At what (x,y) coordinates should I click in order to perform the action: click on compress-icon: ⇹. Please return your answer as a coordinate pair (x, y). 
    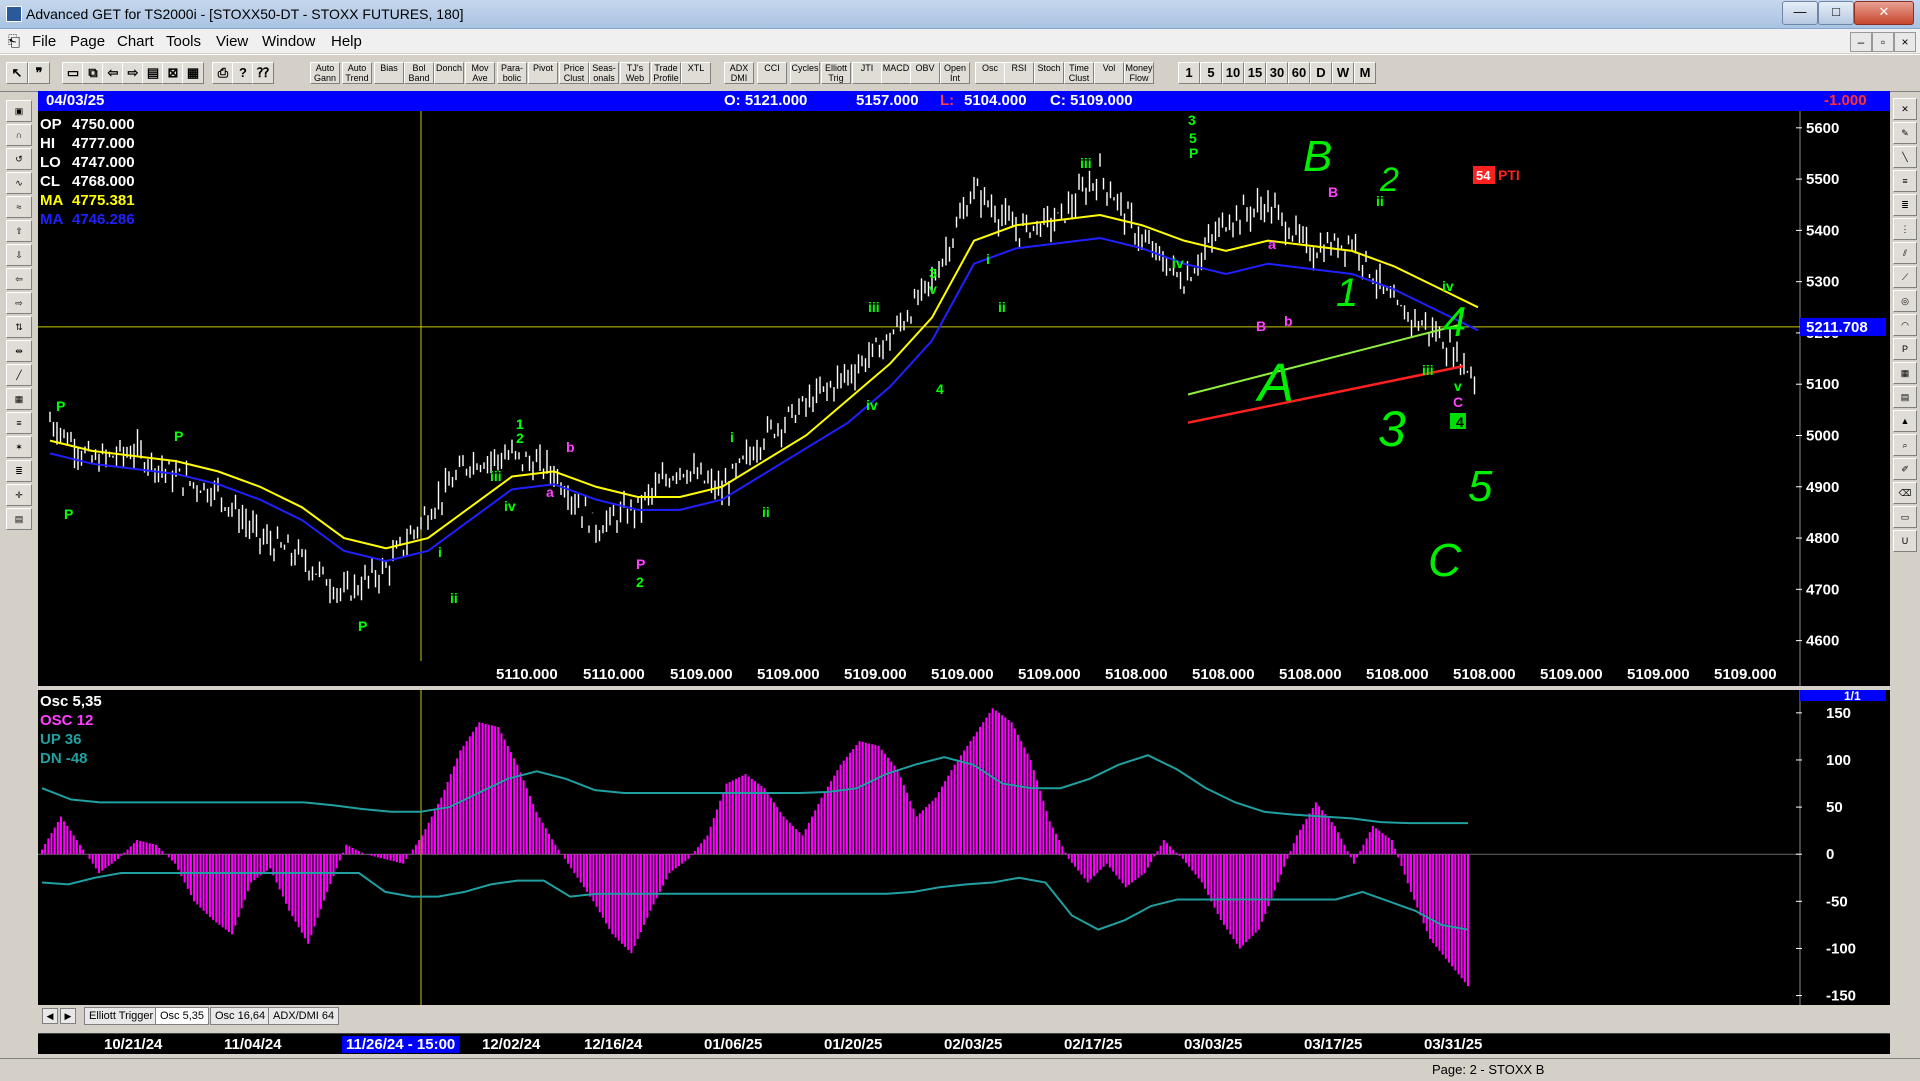
    Looking at the image, I should click on (19, 351).